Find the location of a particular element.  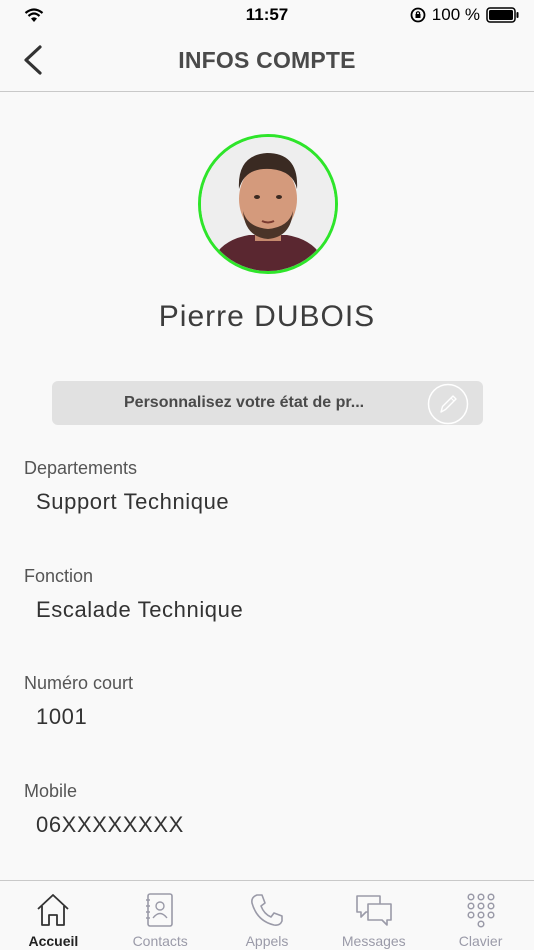

home-icon is located at coordinates (53, 910).